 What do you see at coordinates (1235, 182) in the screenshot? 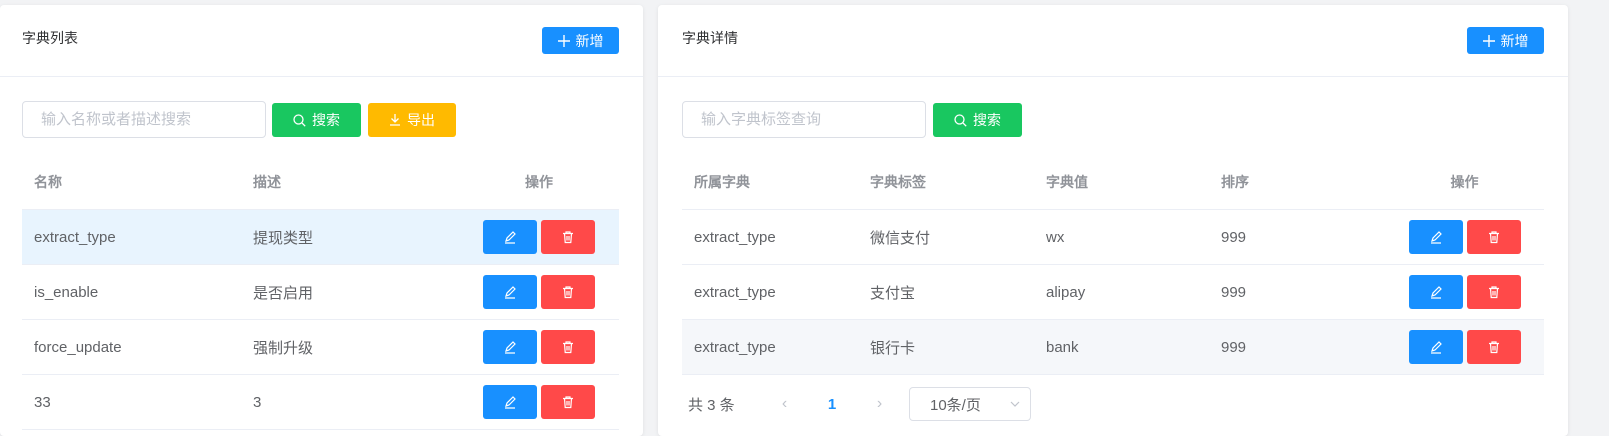
I see `column-header-sort: 排序` at bounding box center [1235, 182].